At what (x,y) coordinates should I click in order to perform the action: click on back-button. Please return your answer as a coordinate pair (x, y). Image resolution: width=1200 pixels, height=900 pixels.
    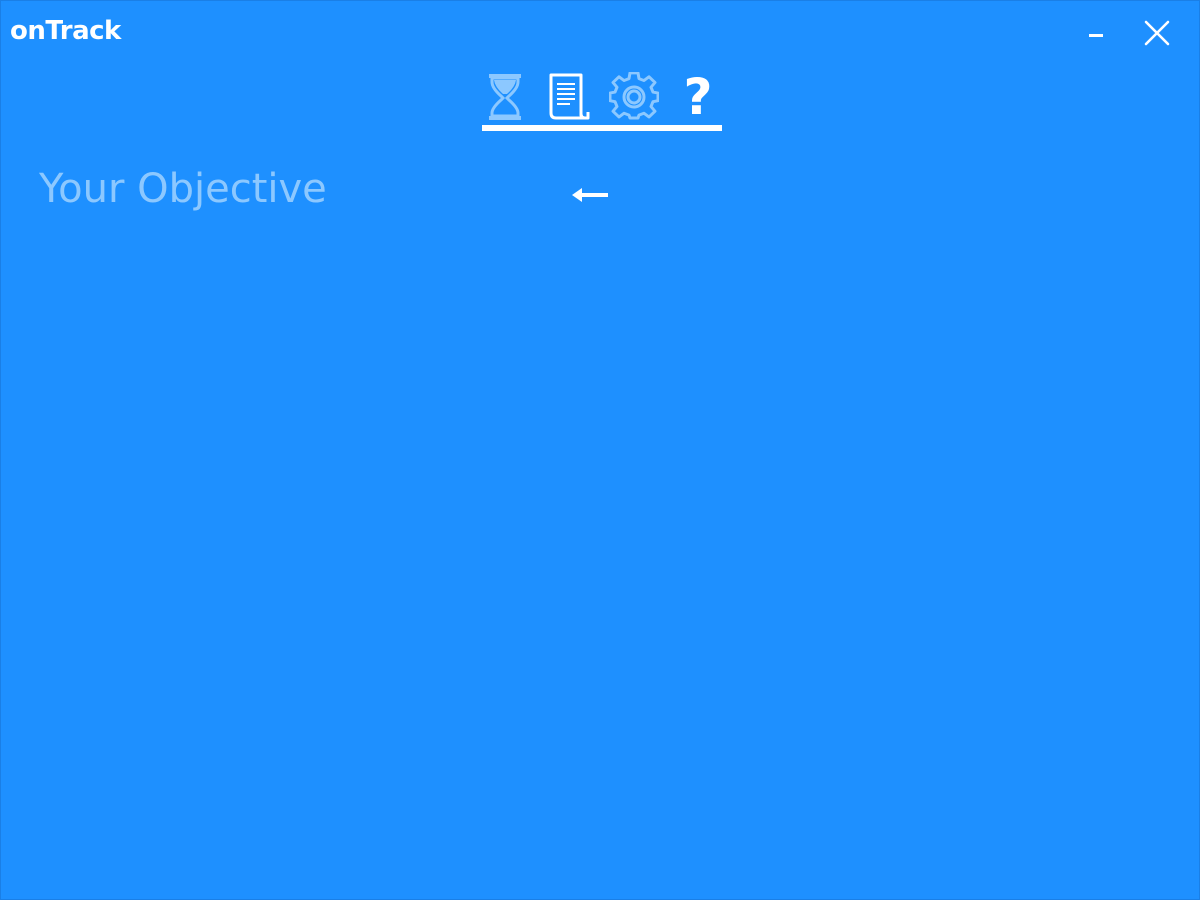
    Looking at the image, I should click on (590, 195).